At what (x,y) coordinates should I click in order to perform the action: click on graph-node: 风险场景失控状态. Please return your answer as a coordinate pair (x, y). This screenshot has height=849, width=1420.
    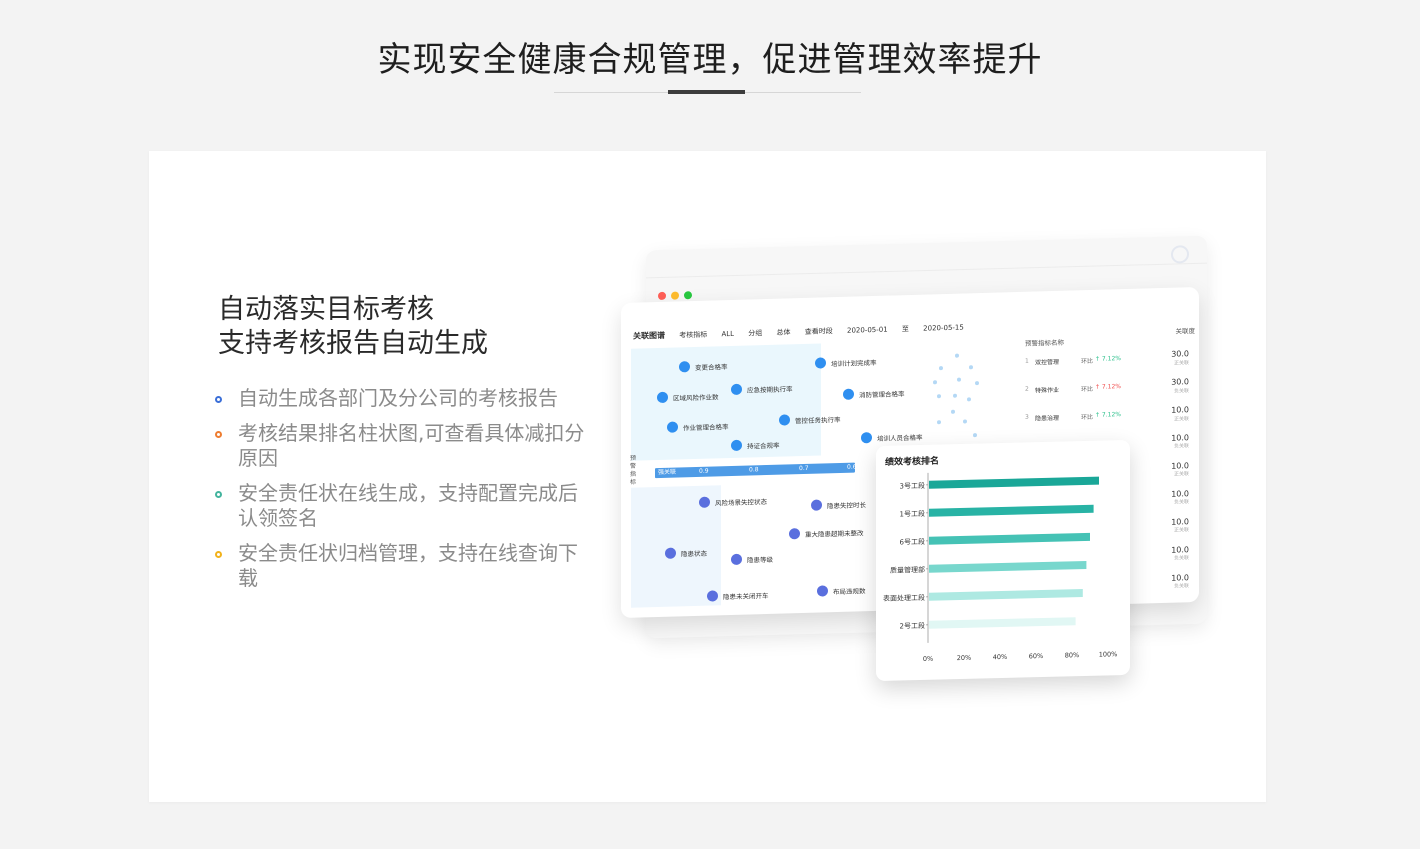
    Looking at the image, I should click on (733, 501).